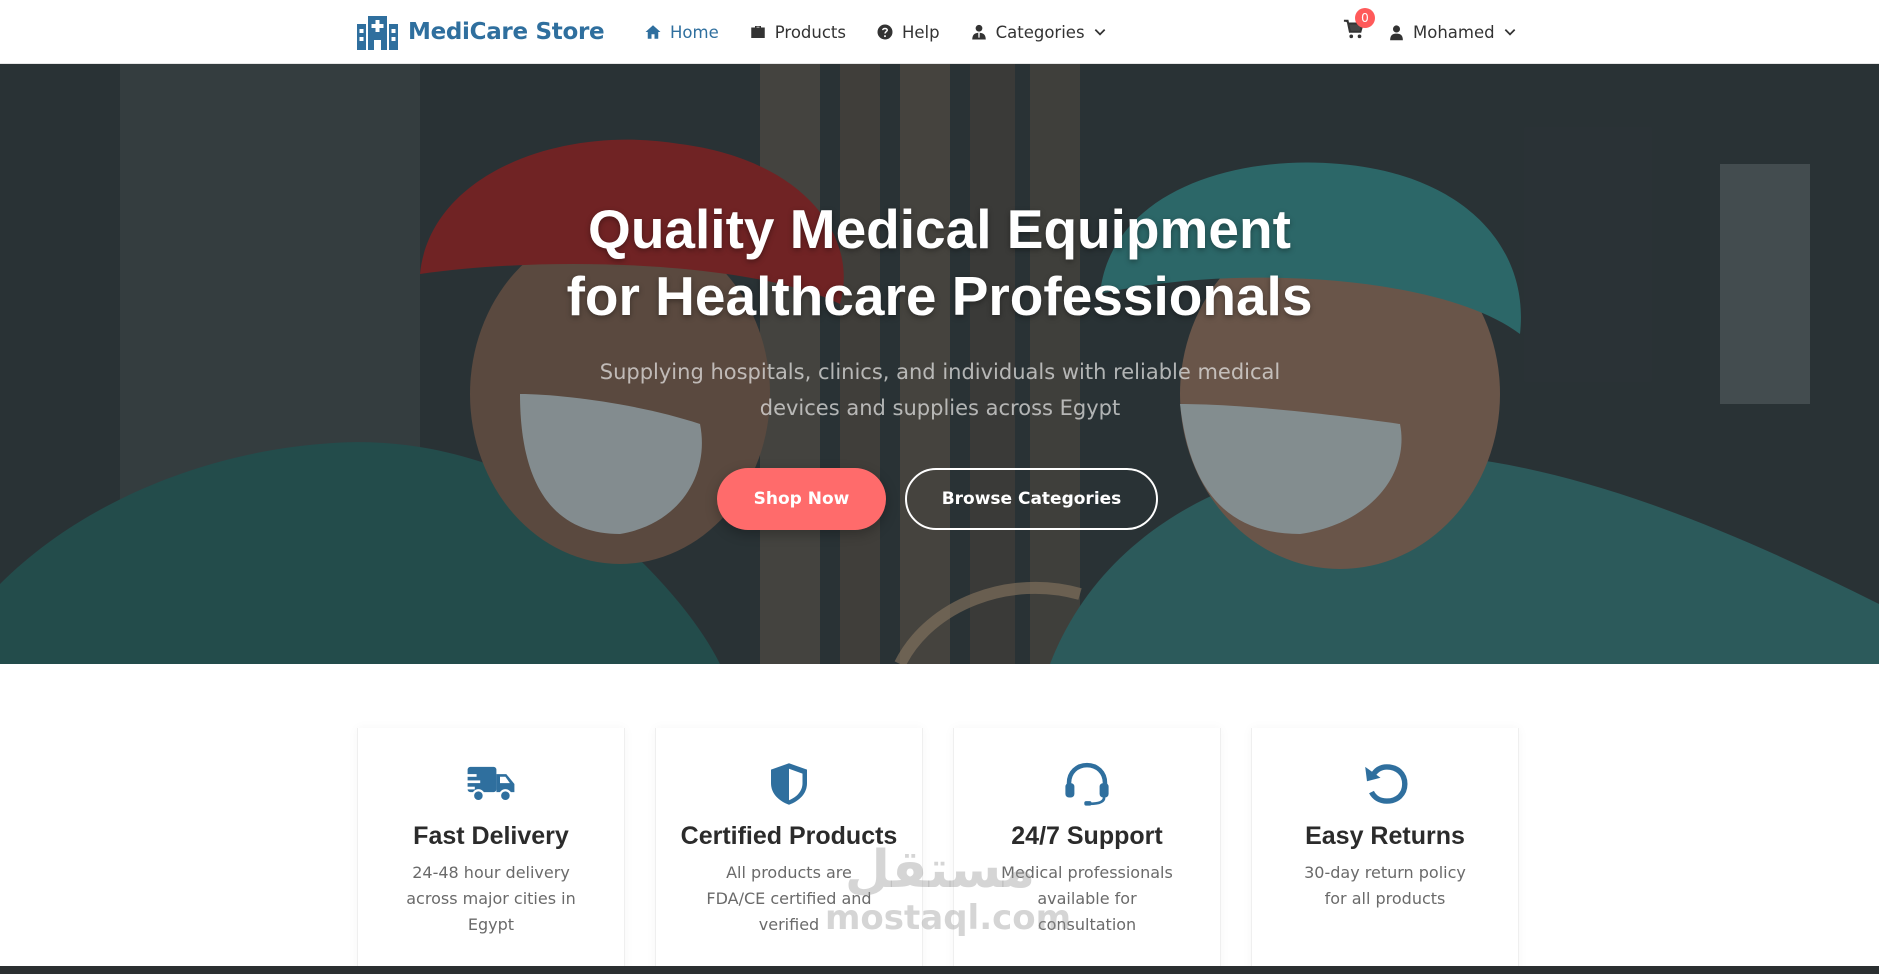 The width and height of the screenshot is (1879, 974). I want to click on user-menu: Mohamed, so click(1452, 32).